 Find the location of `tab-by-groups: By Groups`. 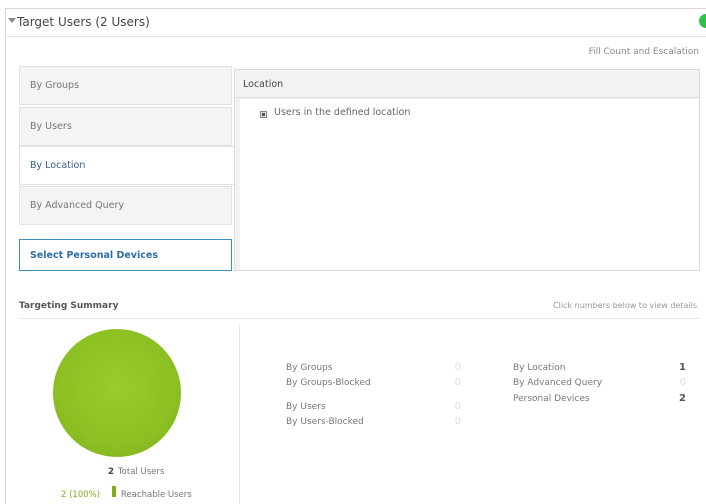

tab-by-groups: By Groups is located at coordinates (125, 85).